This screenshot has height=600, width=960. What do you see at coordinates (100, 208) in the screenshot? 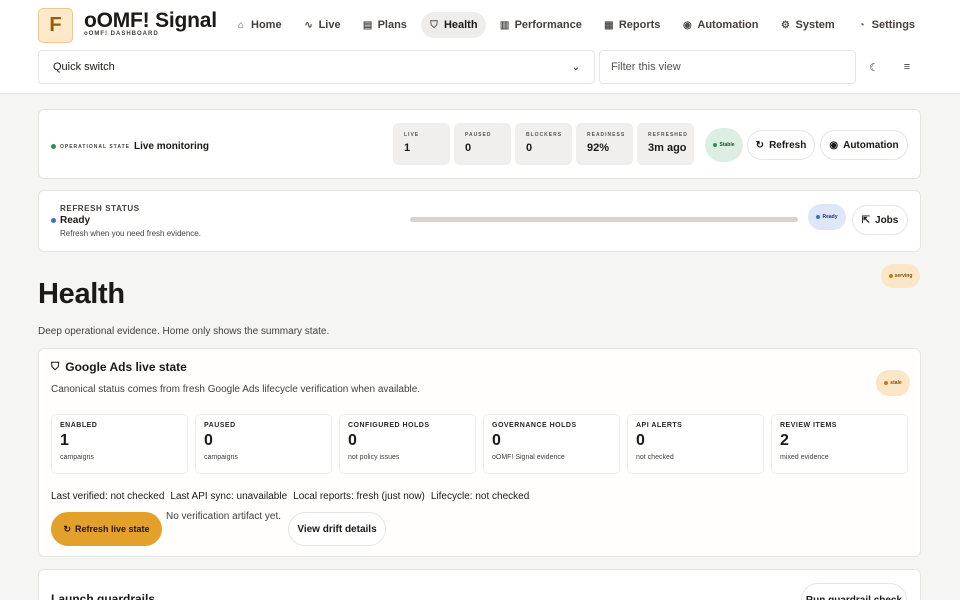
I see `refresh-status-heading: REFRESH STATUS` at bounding box center [100, 208].